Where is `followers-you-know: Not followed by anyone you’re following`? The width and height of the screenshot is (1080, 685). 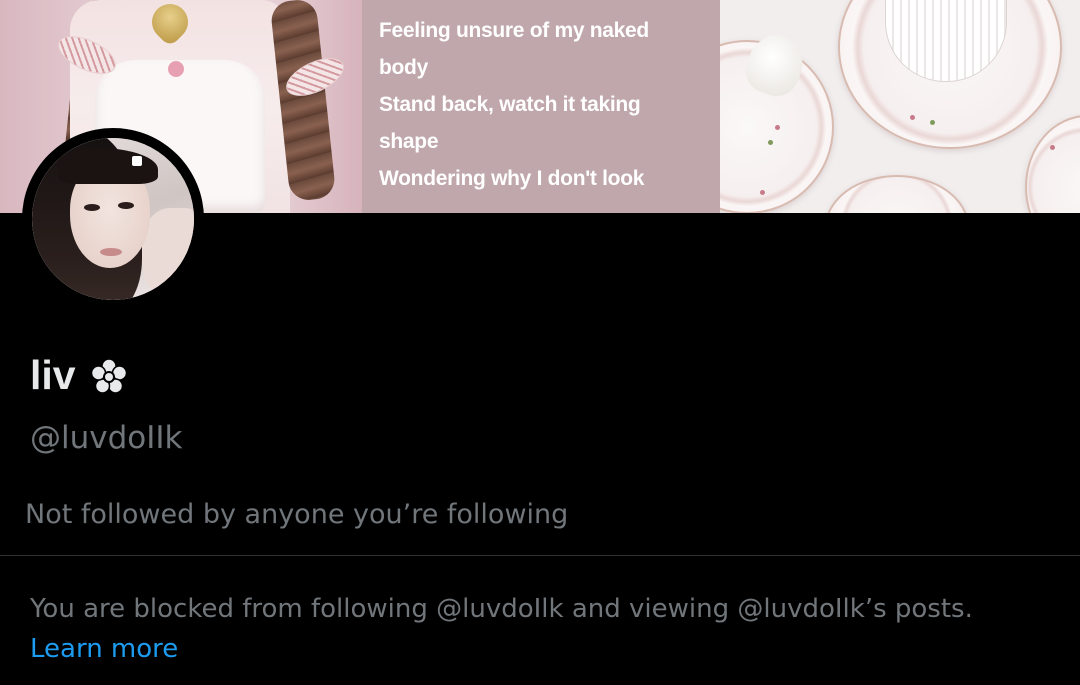 followers-you-know: Not followed by anyone you’re following is located at coordinates (296, 515).